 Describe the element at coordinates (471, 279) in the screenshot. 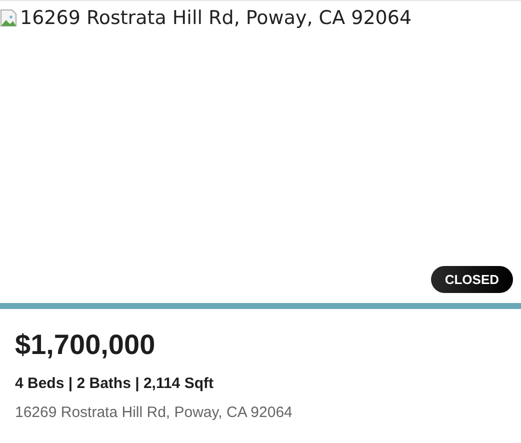

I see `status-badge: CLOSED` at that location.